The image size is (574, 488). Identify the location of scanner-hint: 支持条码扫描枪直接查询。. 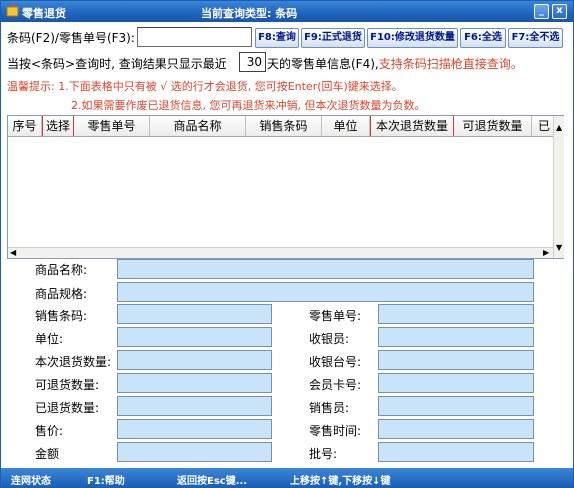
(450, 64).